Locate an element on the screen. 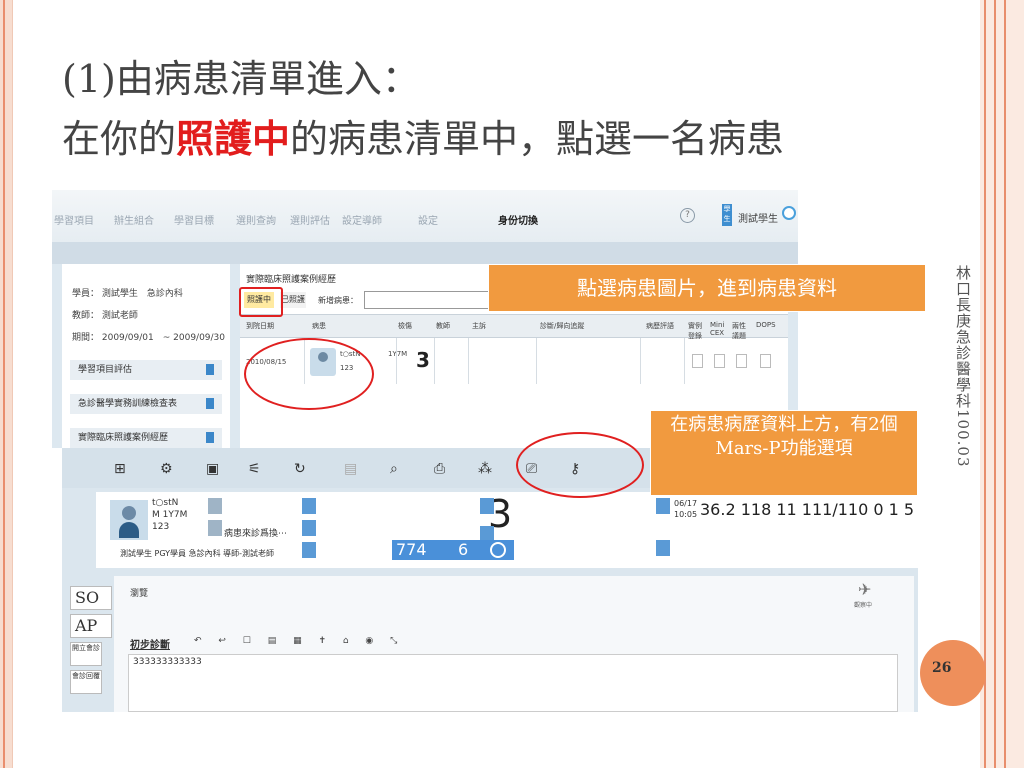 This screenshot has height=768, width=1024. gender-issue-icon is located at coordinates (741, 361).